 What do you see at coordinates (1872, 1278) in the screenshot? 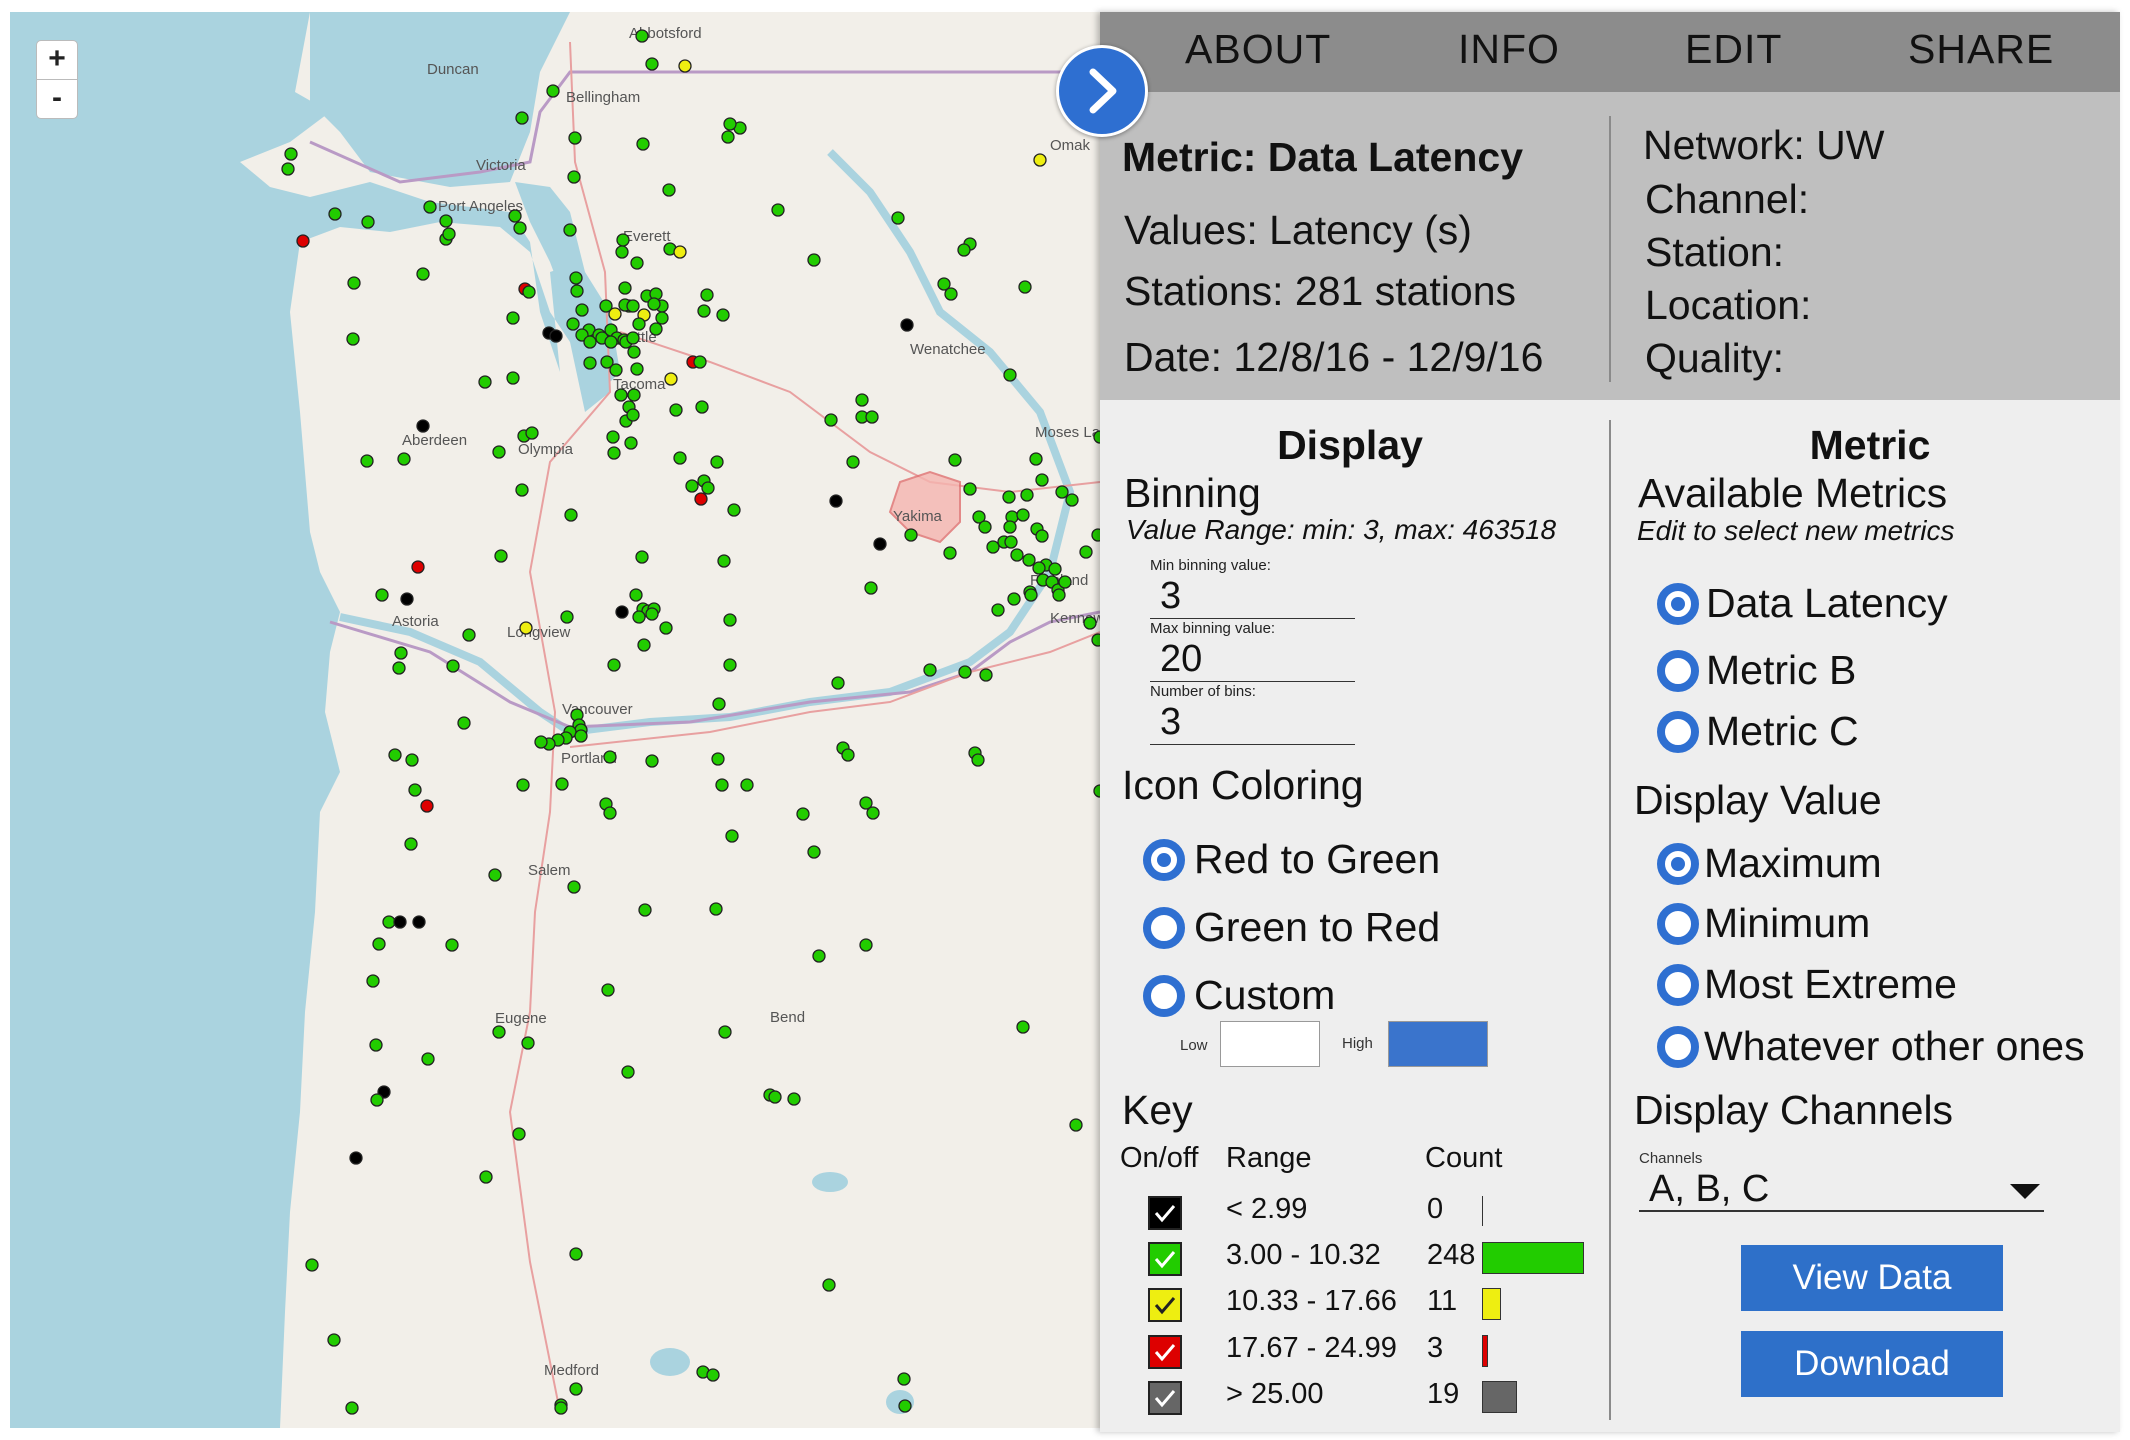
I see `view-data-button: View Data` at bounding box center [1872, 1278].